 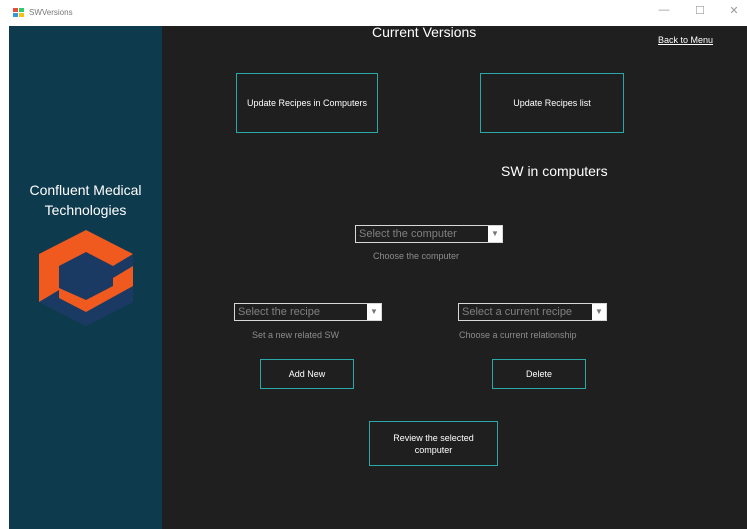 What do you see at coordinates (307, 374) in the screenshot?
I see `add-new-button: Add New` at bounding box center [307, 374].